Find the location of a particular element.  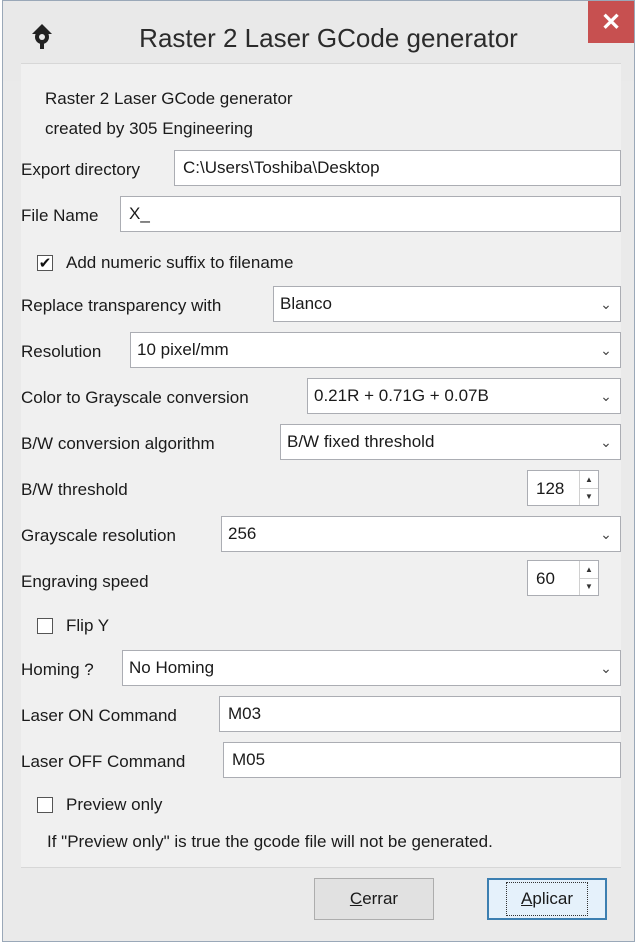

numeric-suffix-checkbox: ✔ is located at coordinates (45, 263).